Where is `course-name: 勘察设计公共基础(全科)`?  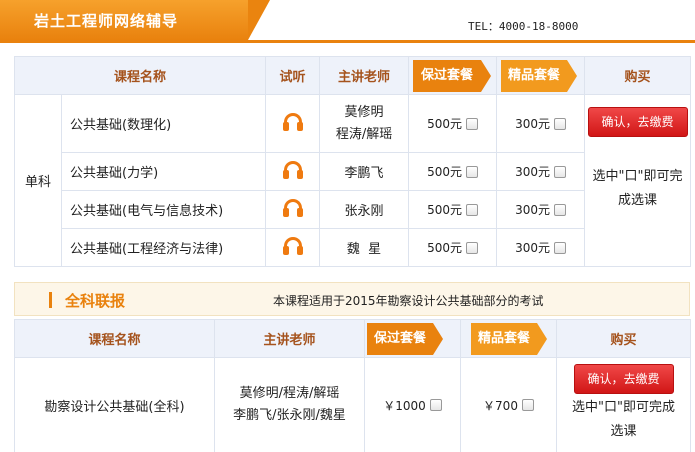
course-name: 勘察设计公共基础(全科) is located at coordinates (114, 404).